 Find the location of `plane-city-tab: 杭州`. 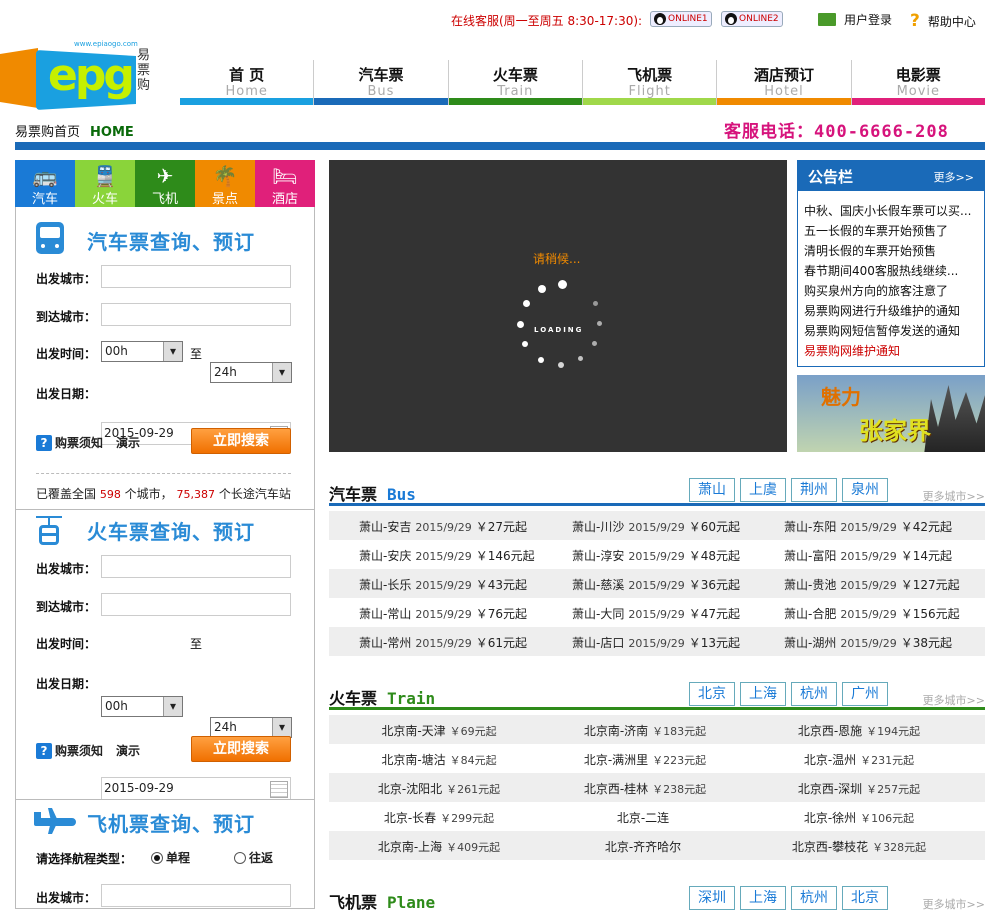

plane-city-tab: 杭州 is located at coordinates (814, 898).